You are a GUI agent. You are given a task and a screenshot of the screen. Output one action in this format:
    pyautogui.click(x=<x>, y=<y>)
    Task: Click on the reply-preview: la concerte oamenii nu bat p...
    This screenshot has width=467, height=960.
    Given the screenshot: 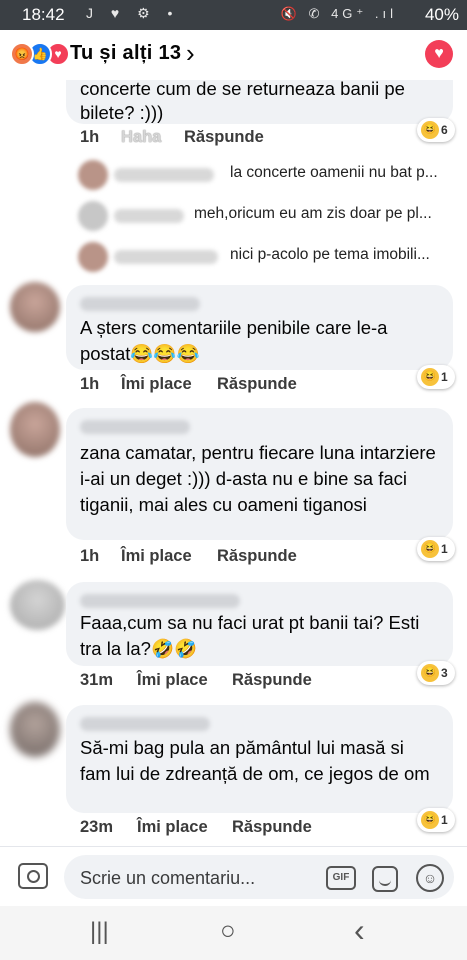 What is the action you would take?
    pyautogui.click(x=268, y=175)
    